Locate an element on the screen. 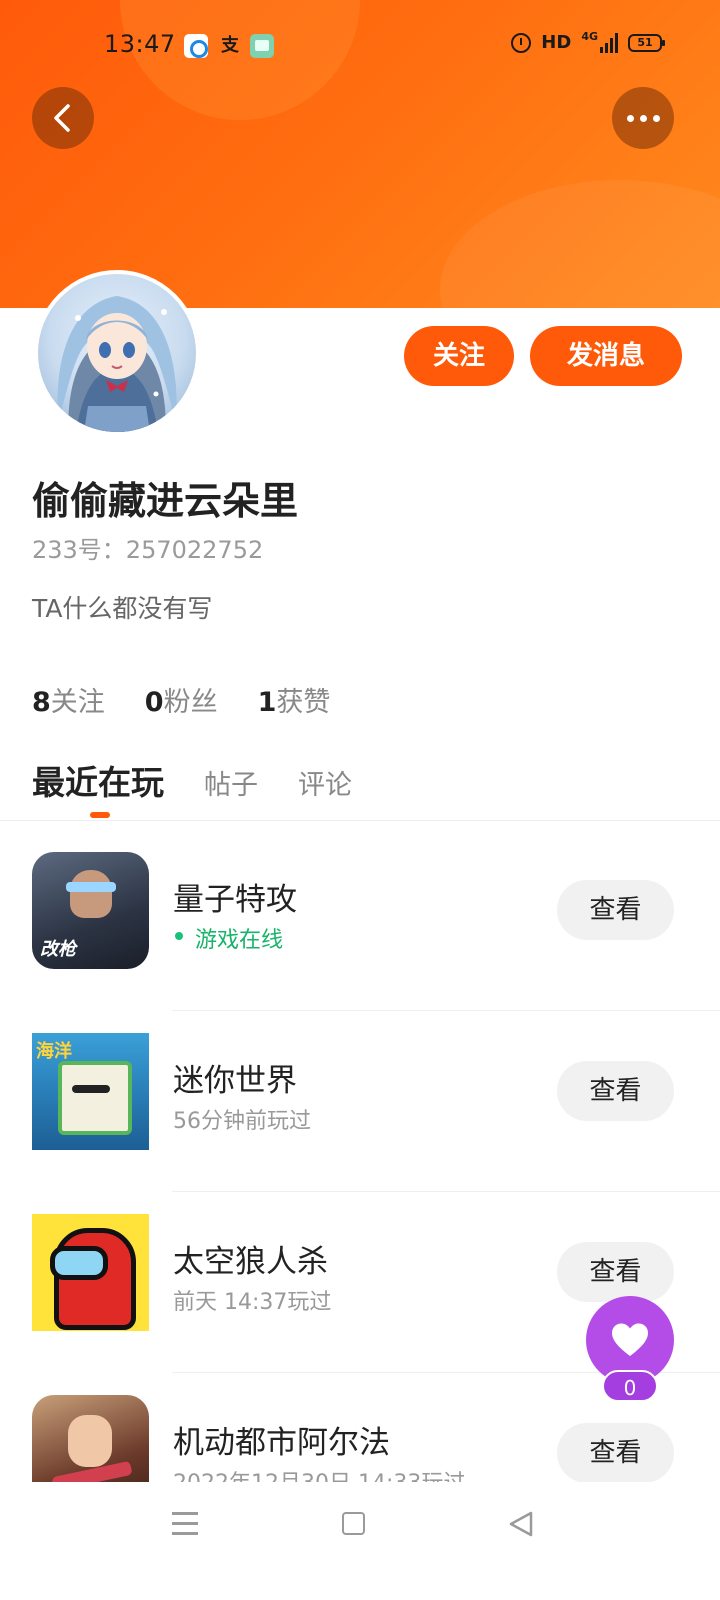 The height and width of the screenshot is (1600, 720). tabs-divider is located at coordinates (360, 820).